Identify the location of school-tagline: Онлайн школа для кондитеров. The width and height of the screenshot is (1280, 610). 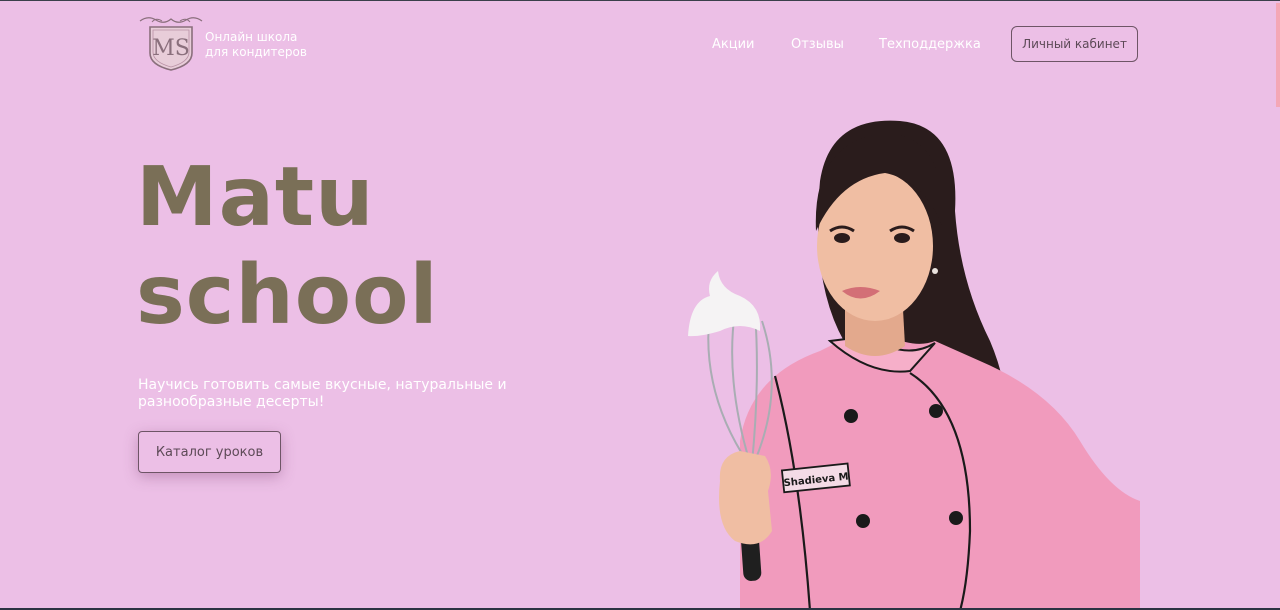
(256, 45).